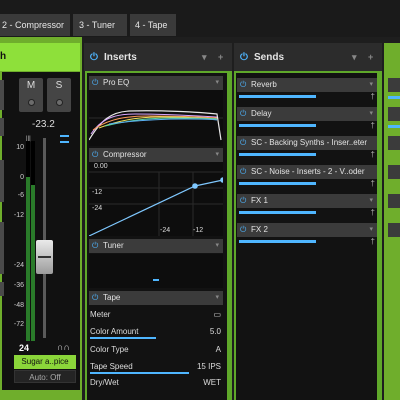 The width and height of the screenshot is (400, 400). Describe the element at coordinates (155, 118) in the screenshot. I see `eq-curve-display` at that location.